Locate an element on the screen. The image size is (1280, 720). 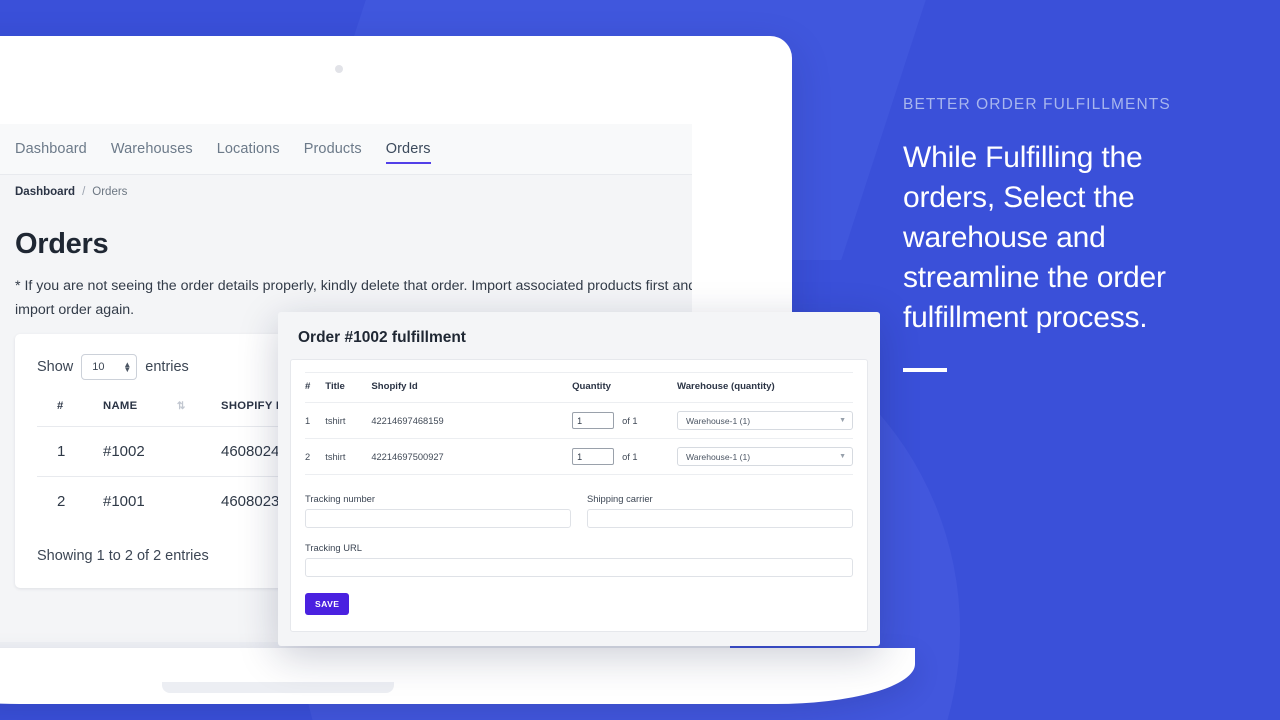
tracking-url-group: Tracking URL is located at coordinates (579, 559).